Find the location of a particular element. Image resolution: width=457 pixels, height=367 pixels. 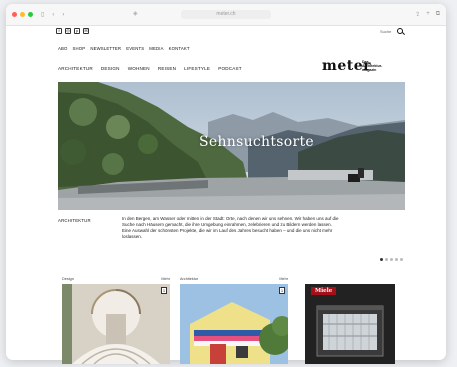

topnav-item-abo: ABO is located at coordinates (63, 48).